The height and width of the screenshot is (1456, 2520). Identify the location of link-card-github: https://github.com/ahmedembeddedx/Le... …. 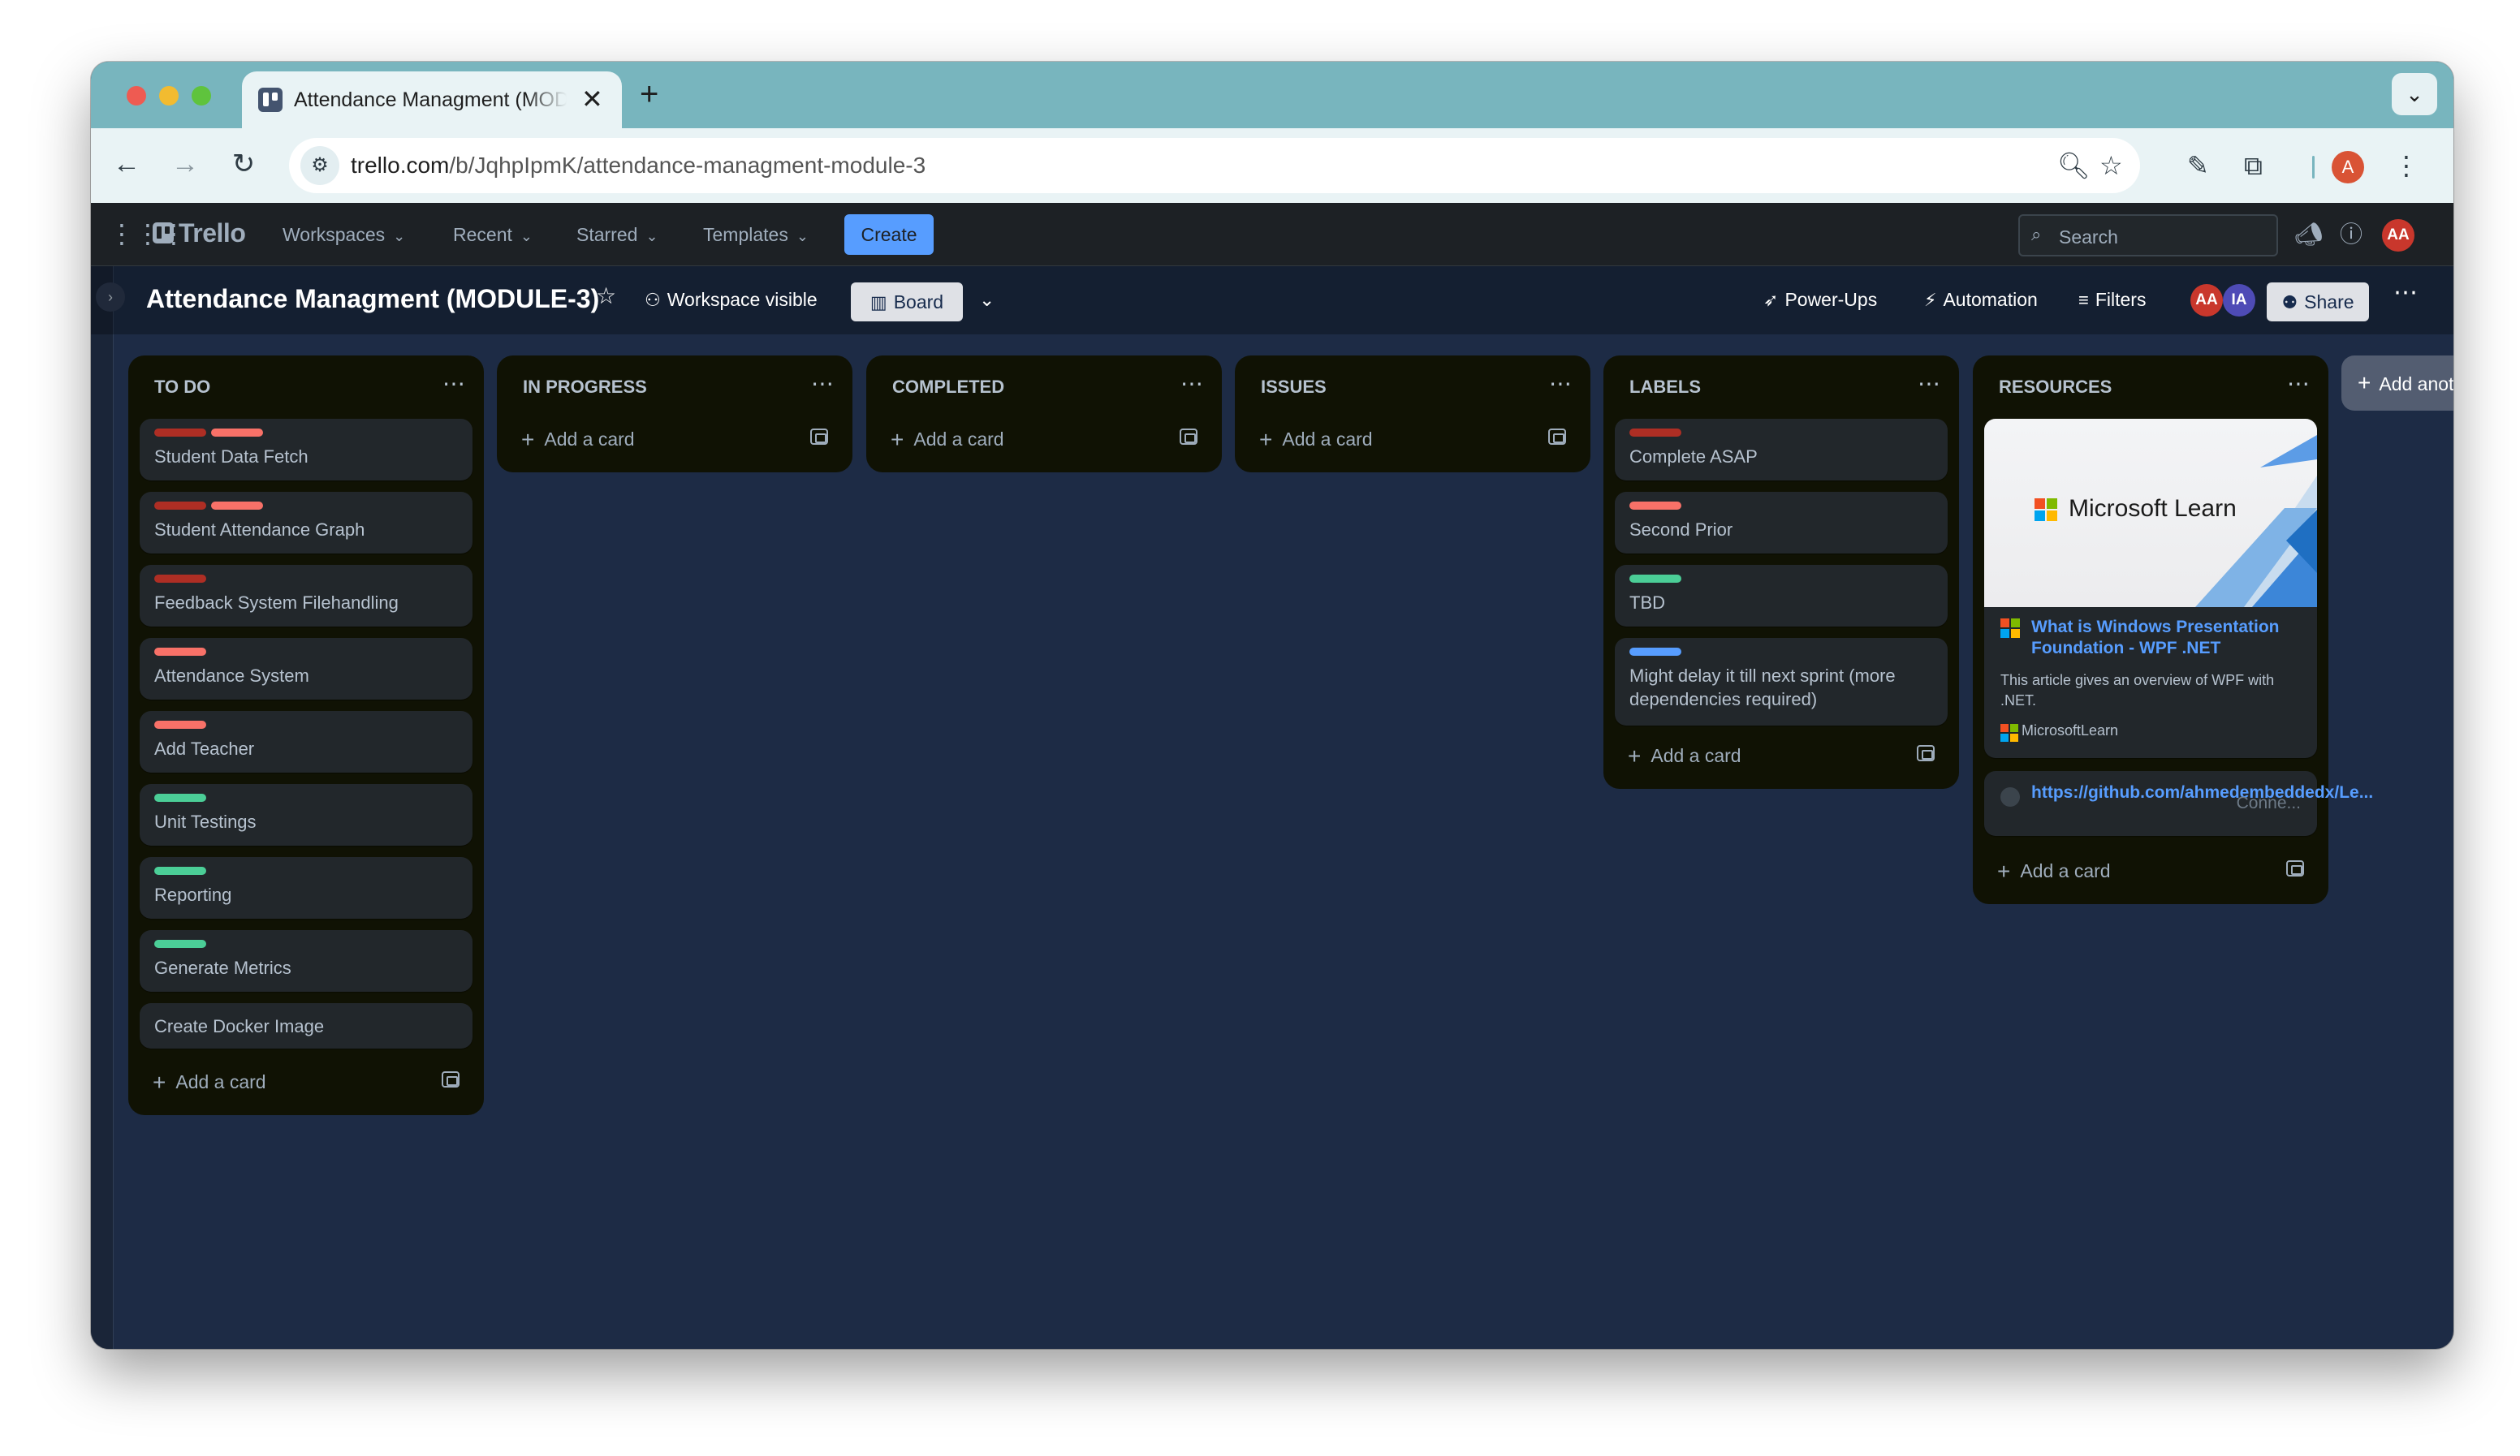
(2178, 804).